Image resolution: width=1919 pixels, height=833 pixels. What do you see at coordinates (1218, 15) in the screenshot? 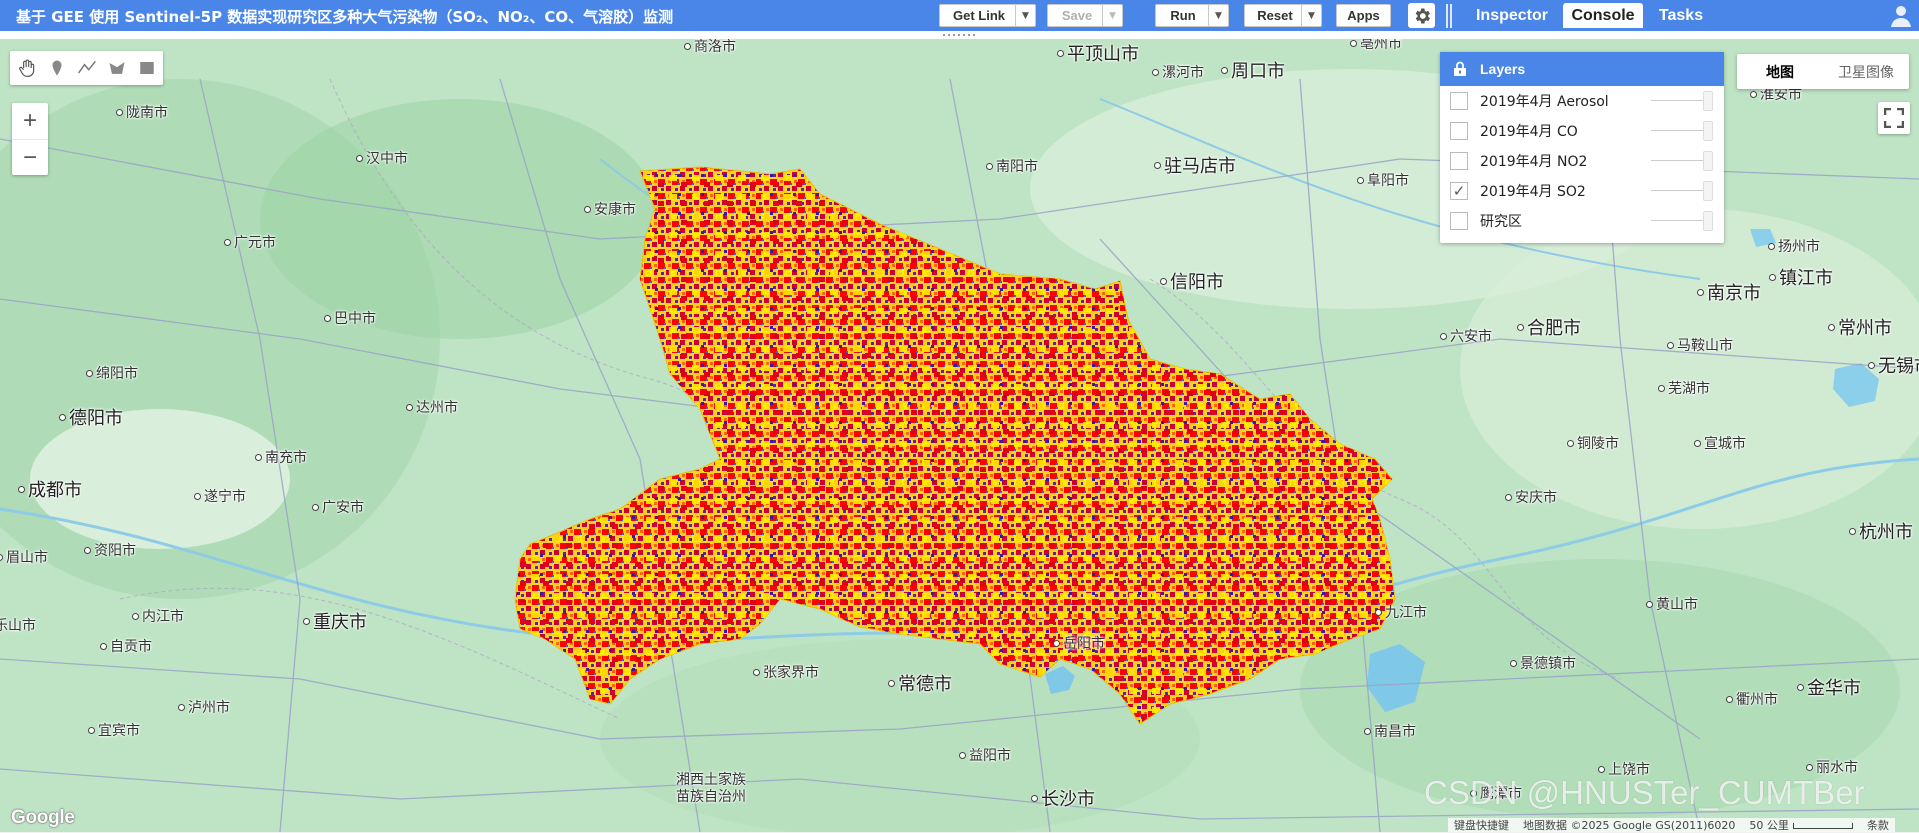
I see `run-dropdown: ▼` at bounding box center [1218, 15].